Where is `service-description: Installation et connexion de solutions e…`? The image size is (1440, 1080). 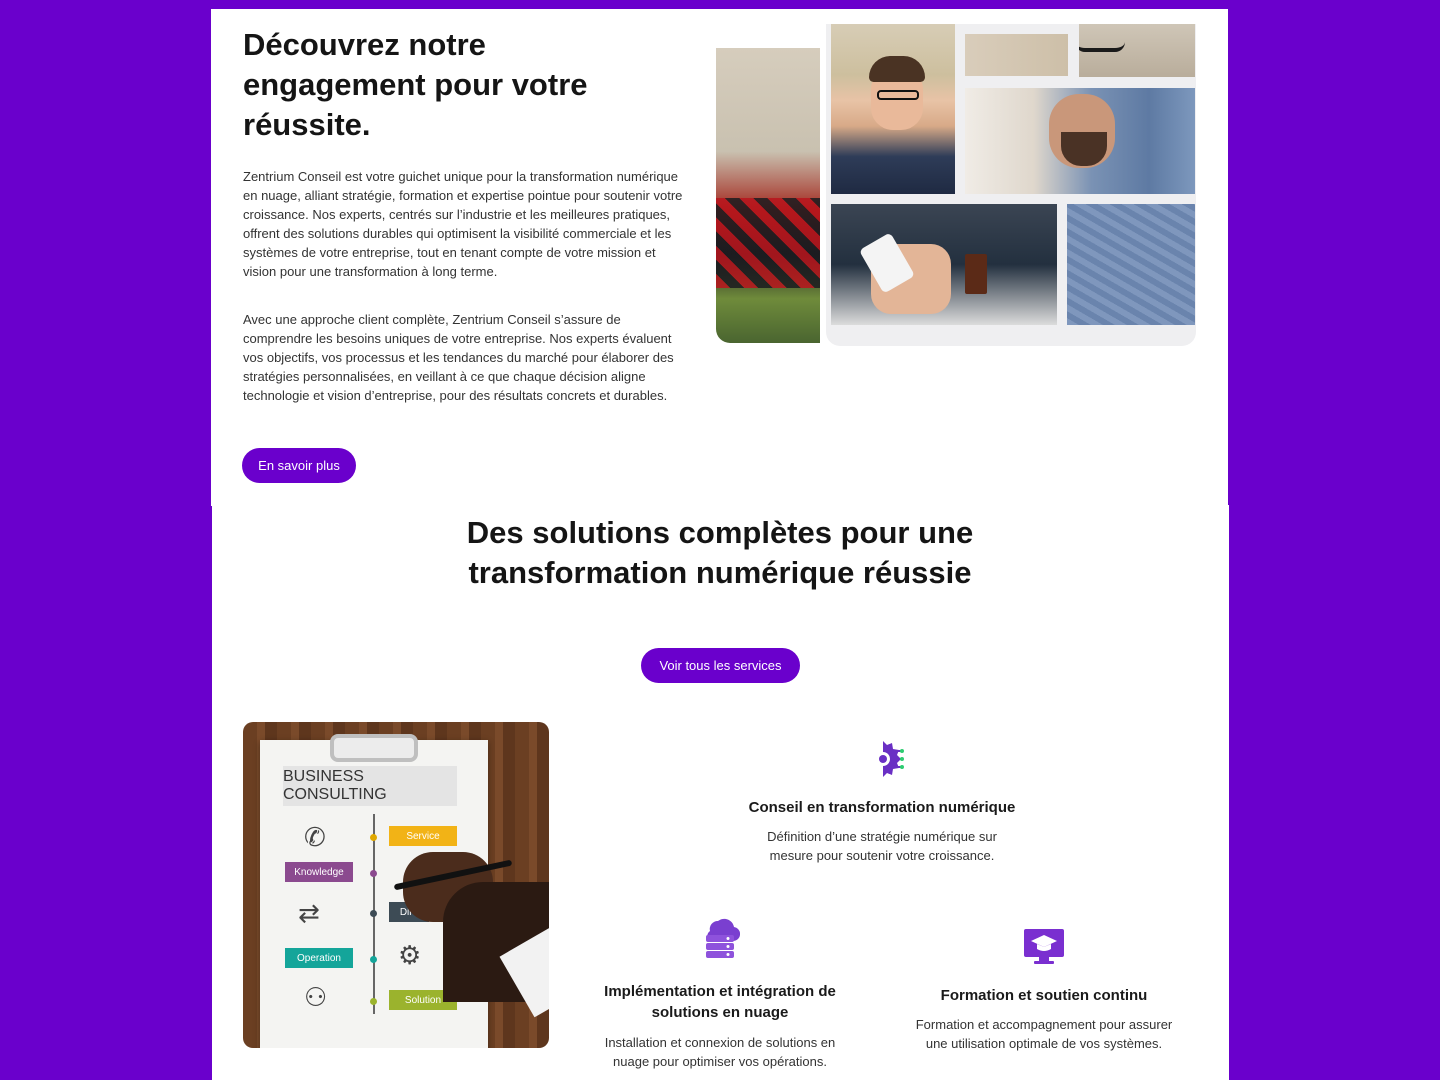
service-description: Installation et connexion de solutions e… is located at coordinates (720, 1052).